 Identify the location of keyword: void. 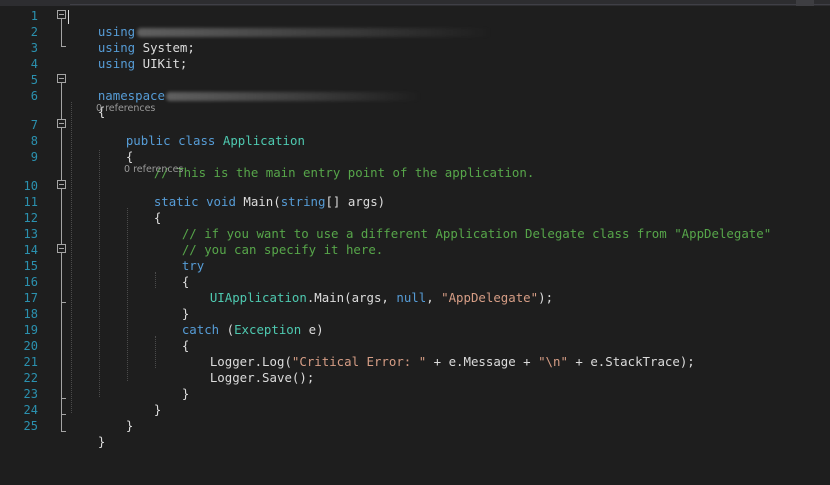
(221, 201).